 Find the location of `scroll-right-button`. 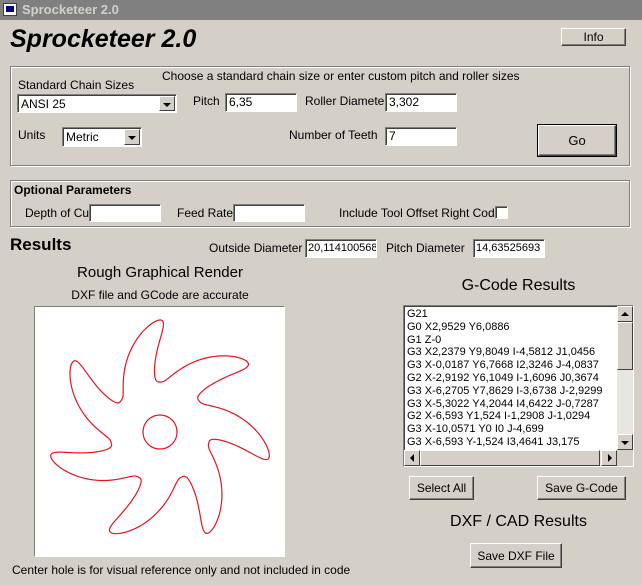

scroll-right-button is located at coordinates (609, 458).